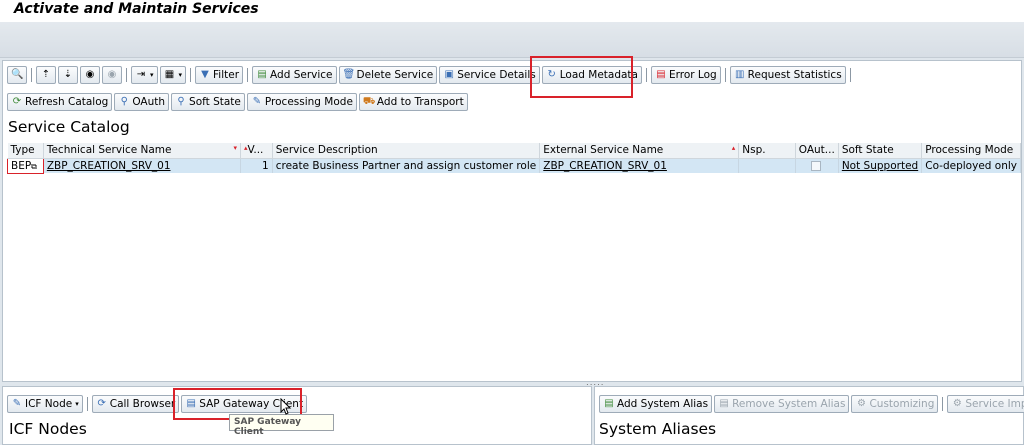  What do you see at coordinates (739, 74) in the screenshot?
I see `statistics-chart-icon: ▥` at bounding box center [739, 74].